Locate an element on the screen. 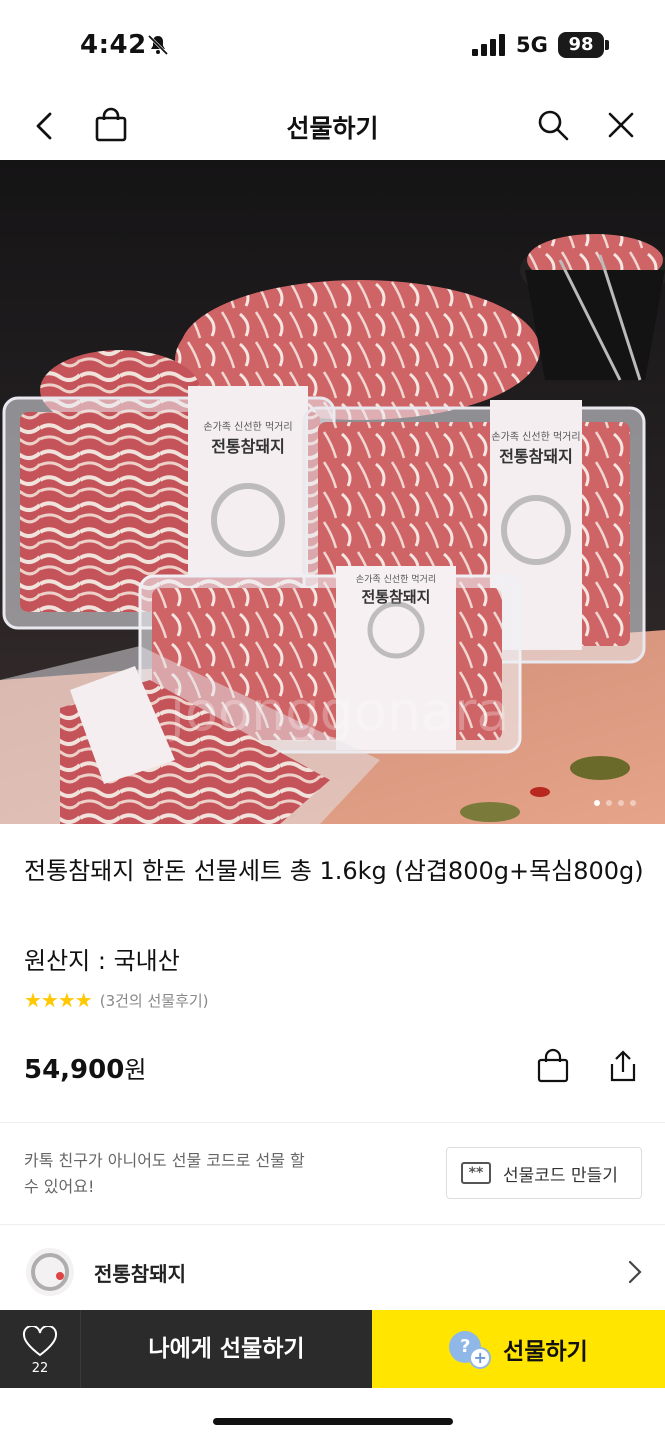 The image size is (665, 1440). price-currency: 원 is located at coordinates (135, 1070).